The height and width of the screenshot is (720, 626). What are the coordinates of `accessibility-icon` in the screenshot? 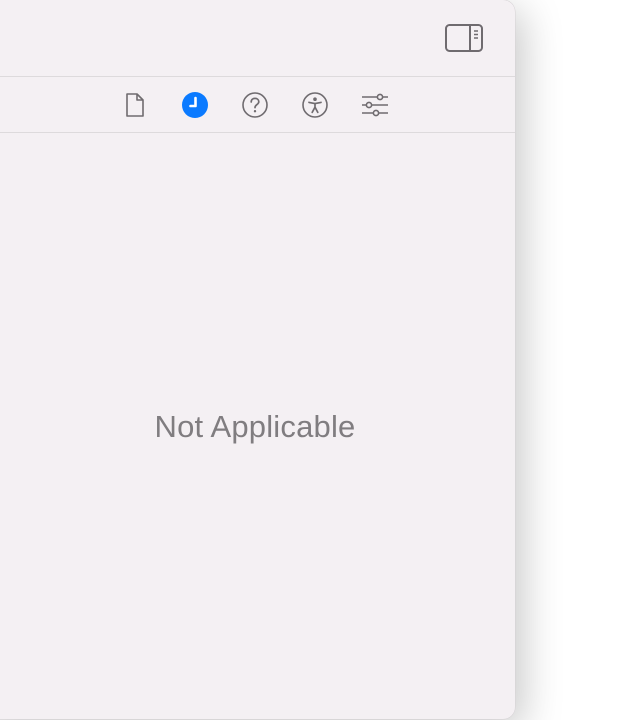 It's located at (315, 105).